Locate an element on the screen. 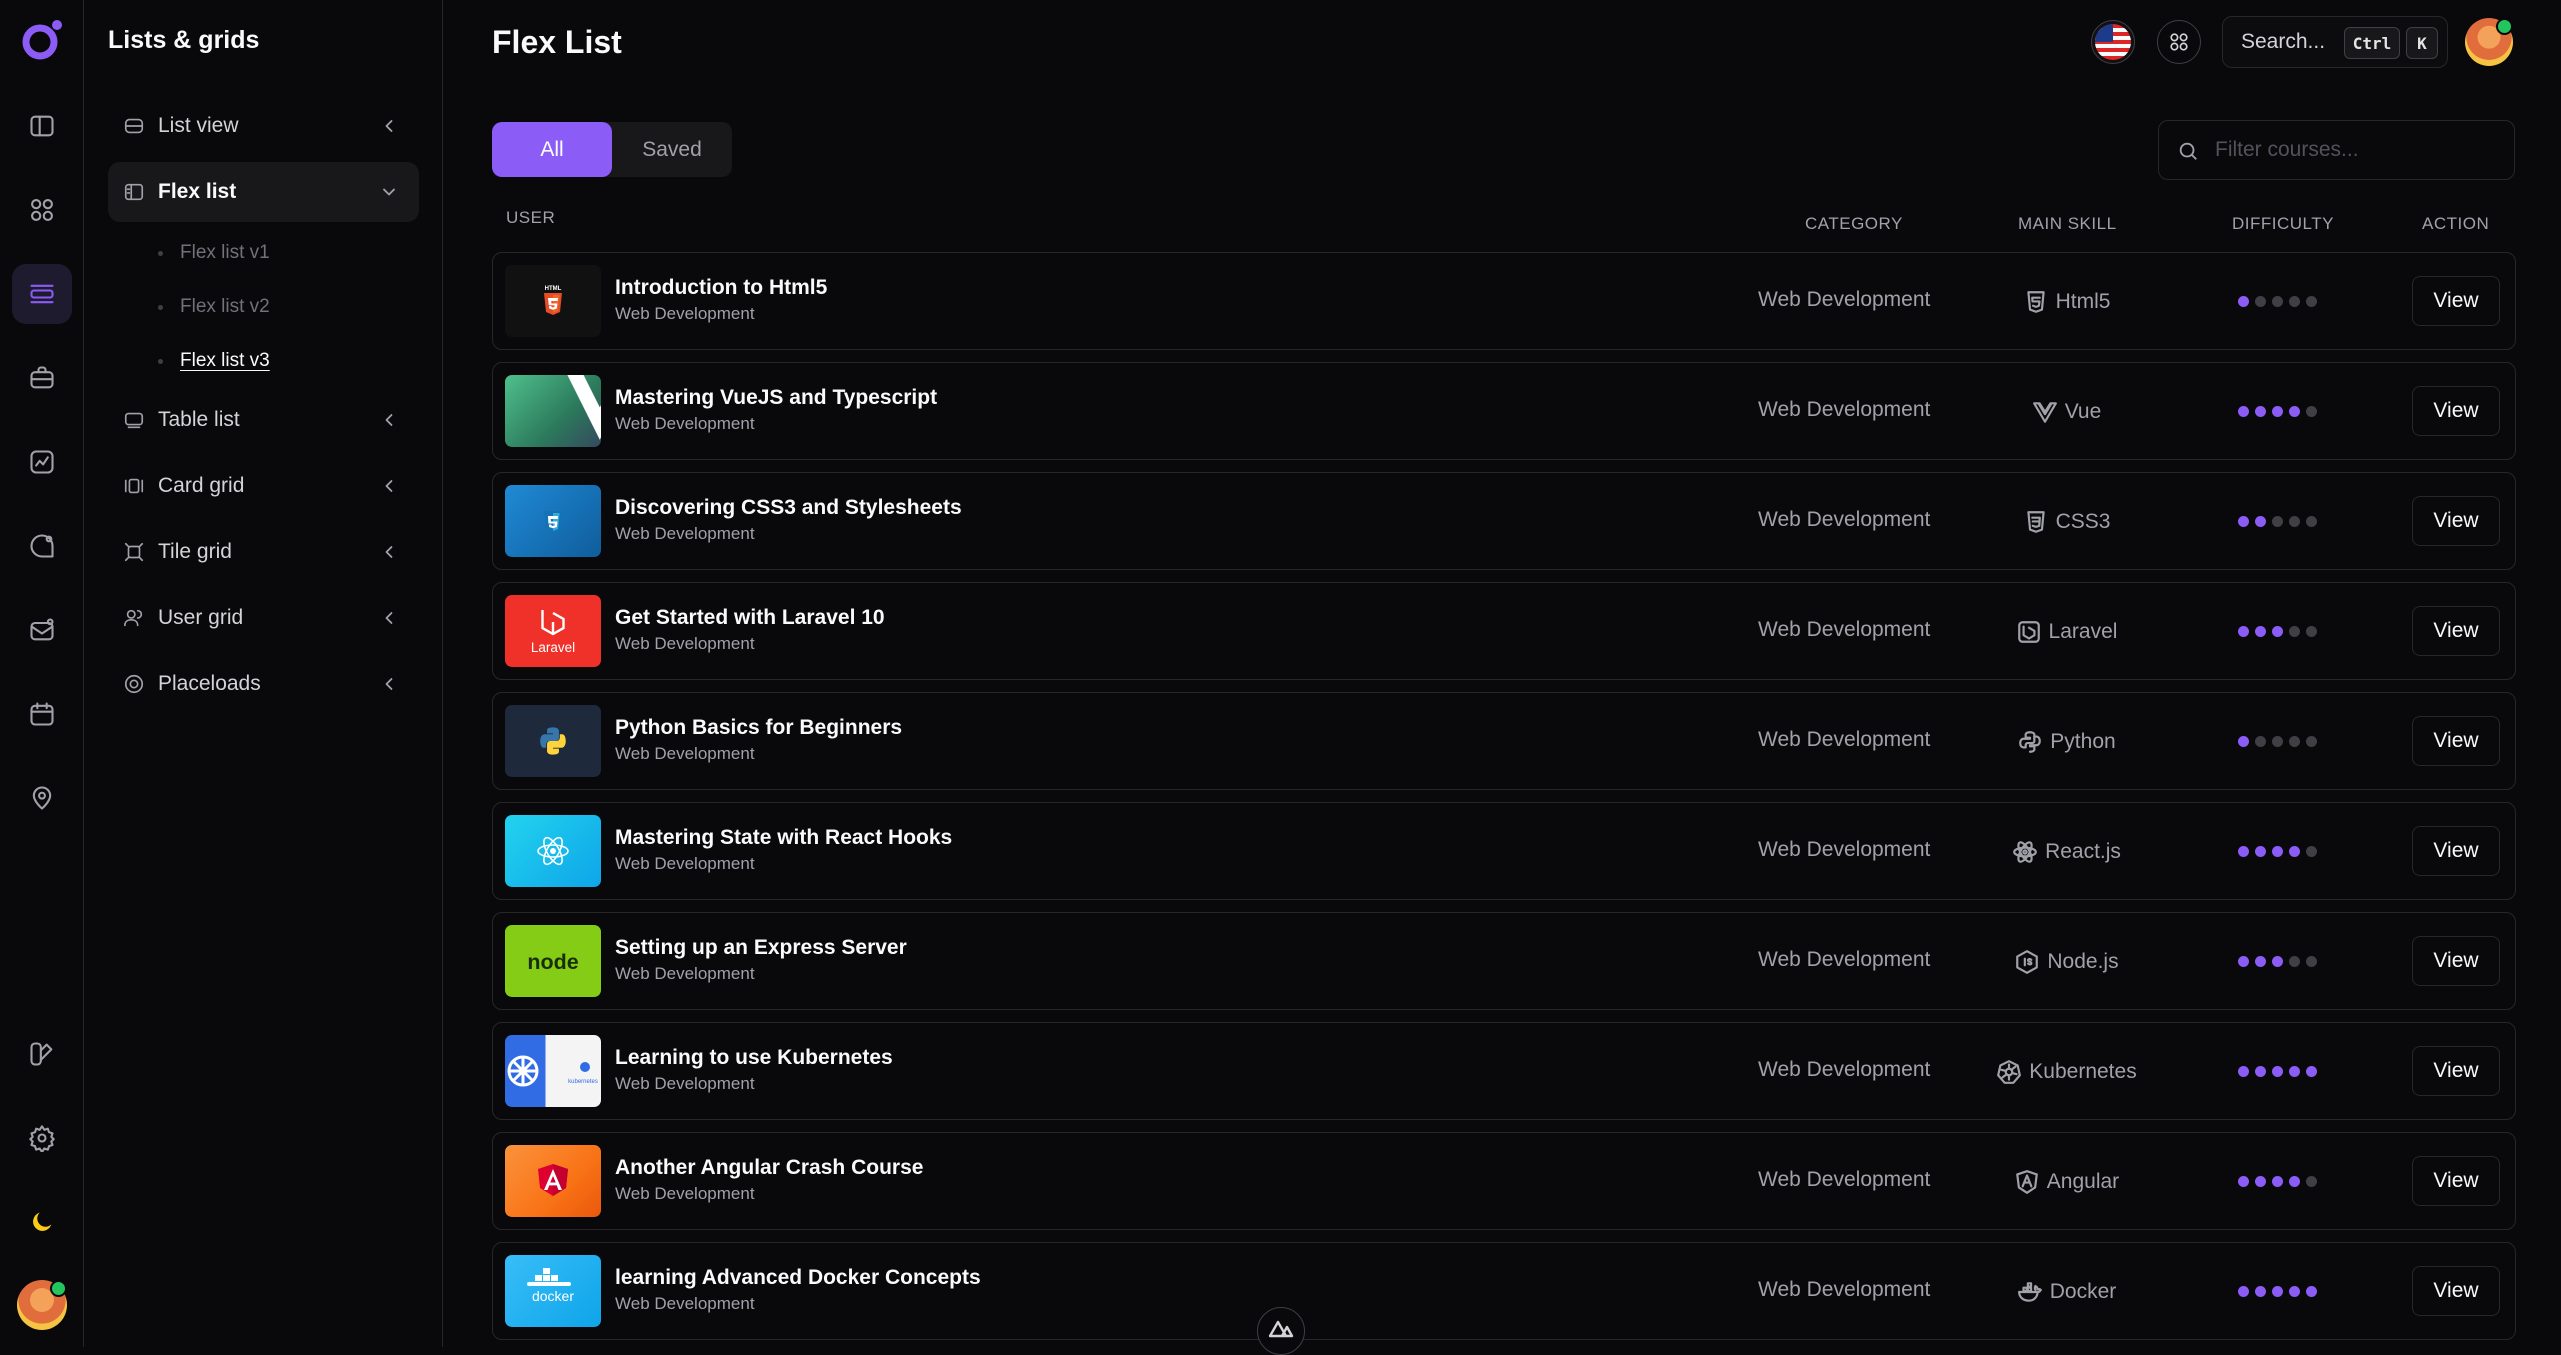  sidebar-subitem-flex-list-v3: Flex list v3 is located at coordinates (214, 361).